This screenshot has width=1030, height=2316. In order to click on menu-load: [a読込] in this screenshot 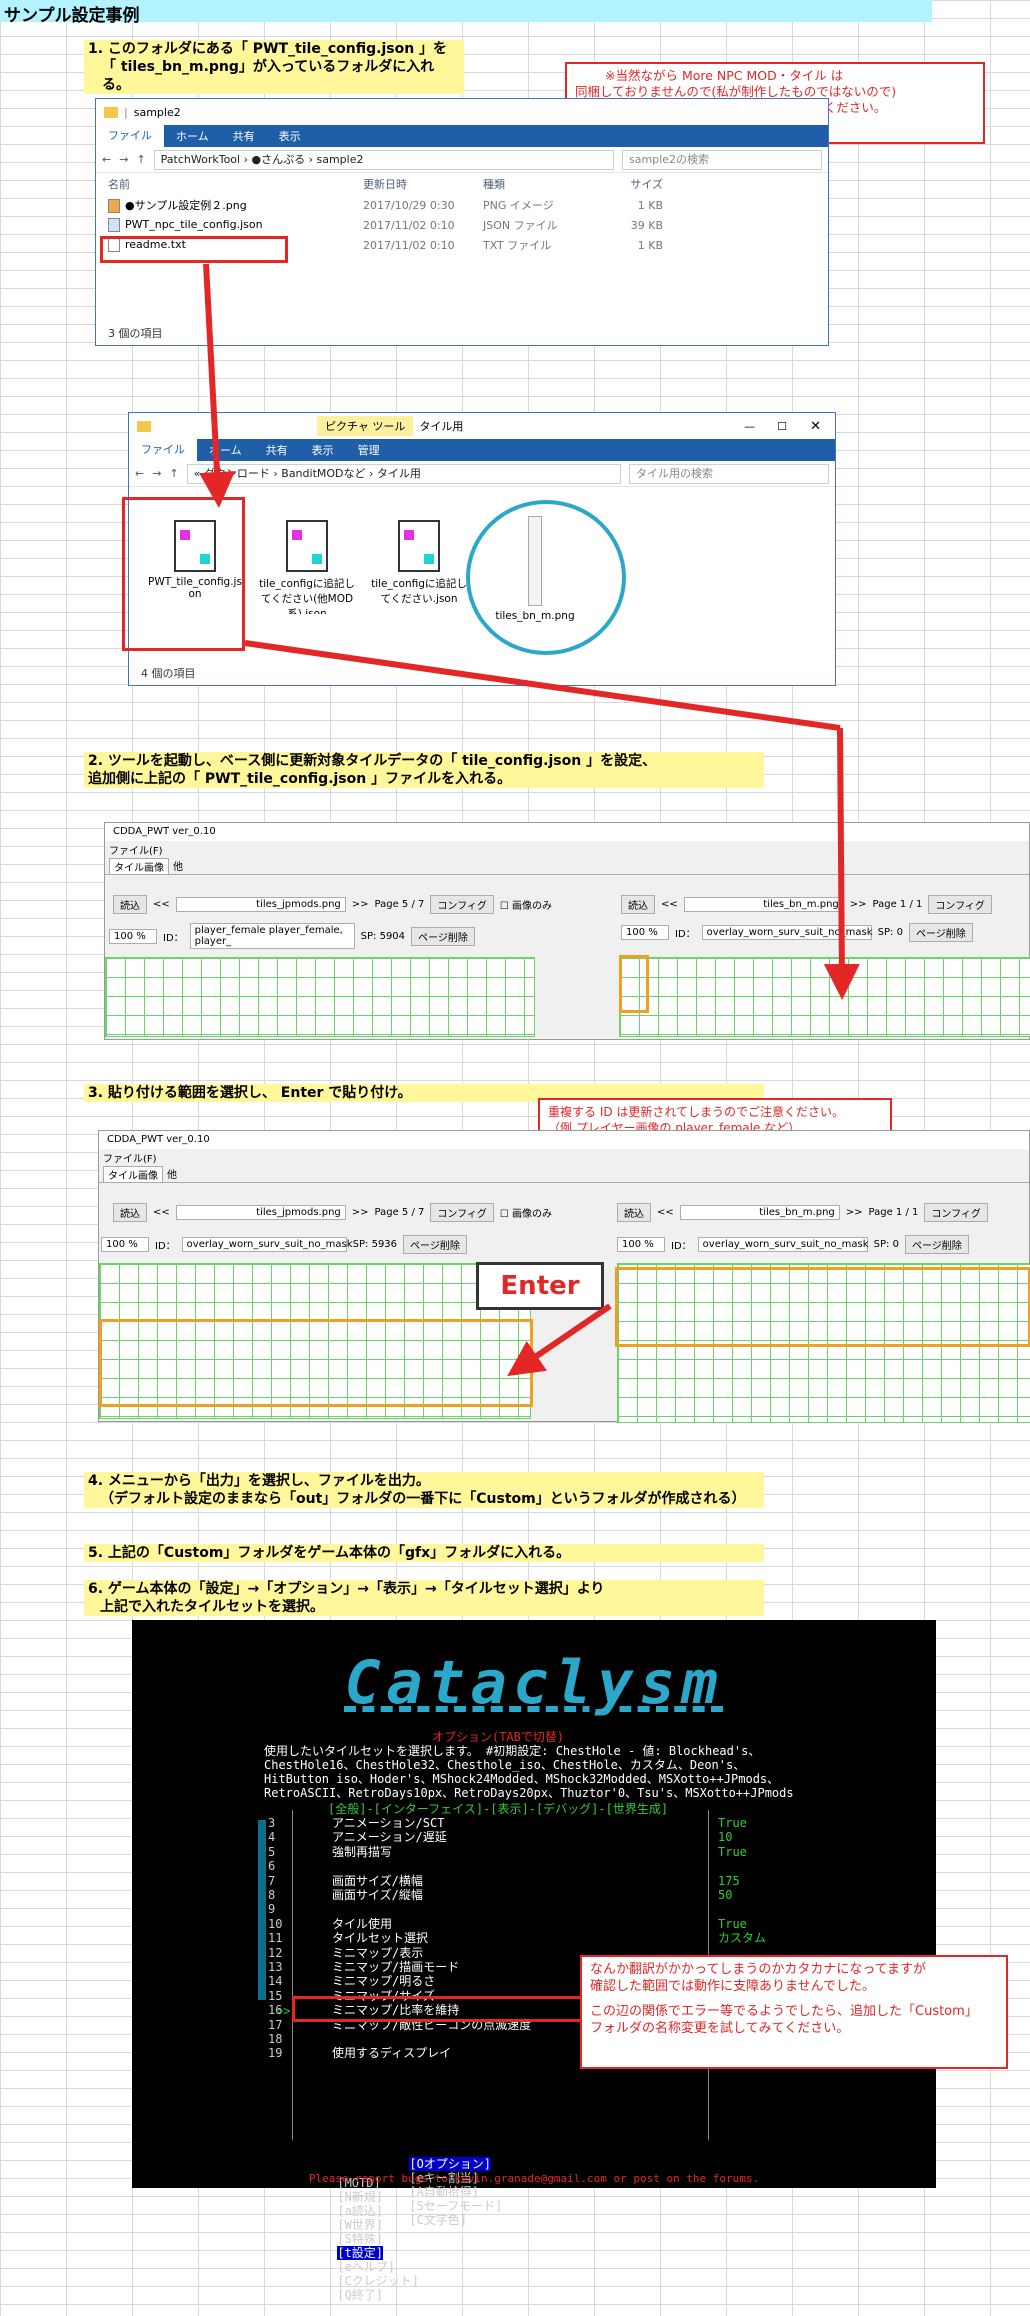, I will do `click(360, 2211)`.